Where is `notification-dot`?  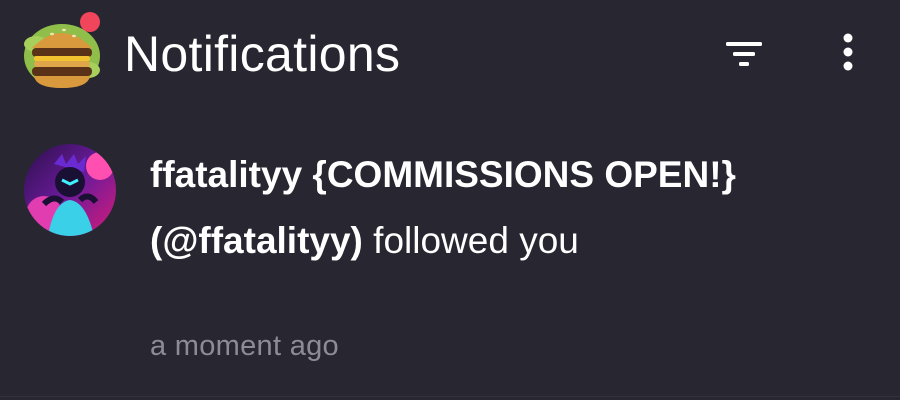 notification-dot is located at coordinates (90, 22).